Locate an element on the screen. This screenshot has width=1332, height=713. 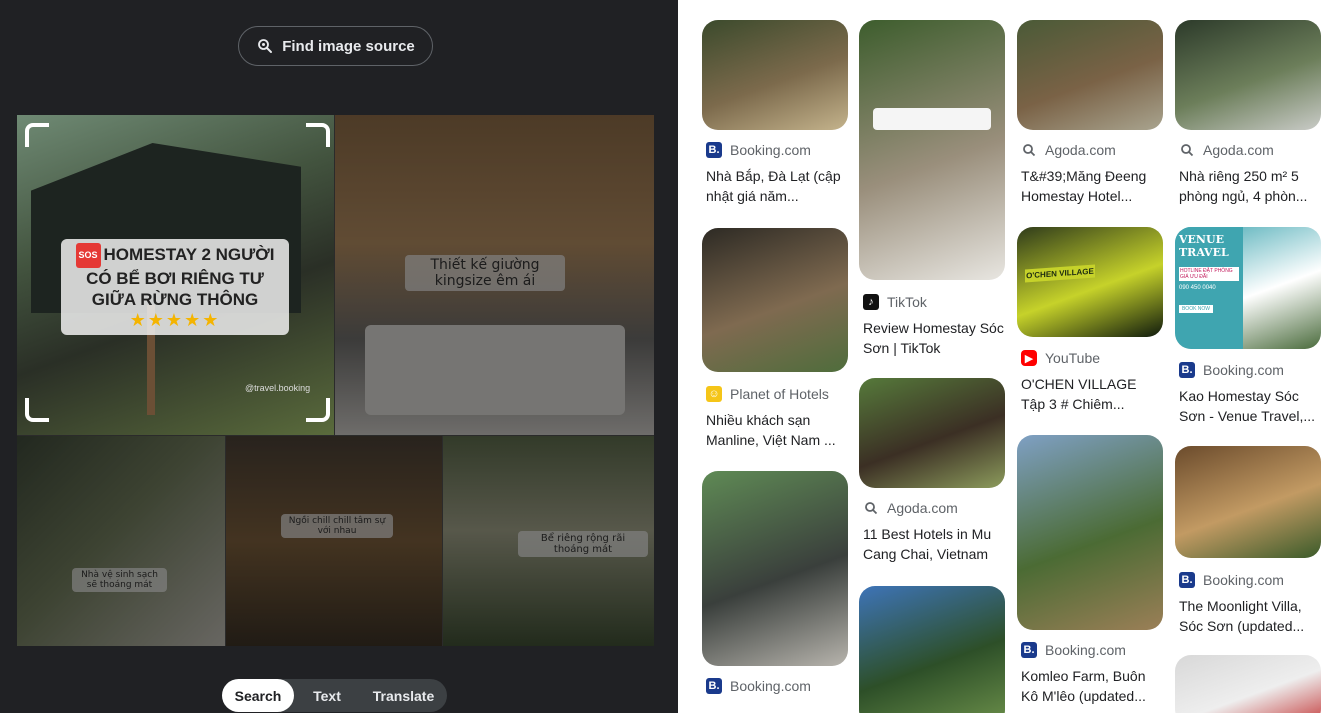
lens-mode-tabs: Search Text Translate is located at coordinates (334, 695).